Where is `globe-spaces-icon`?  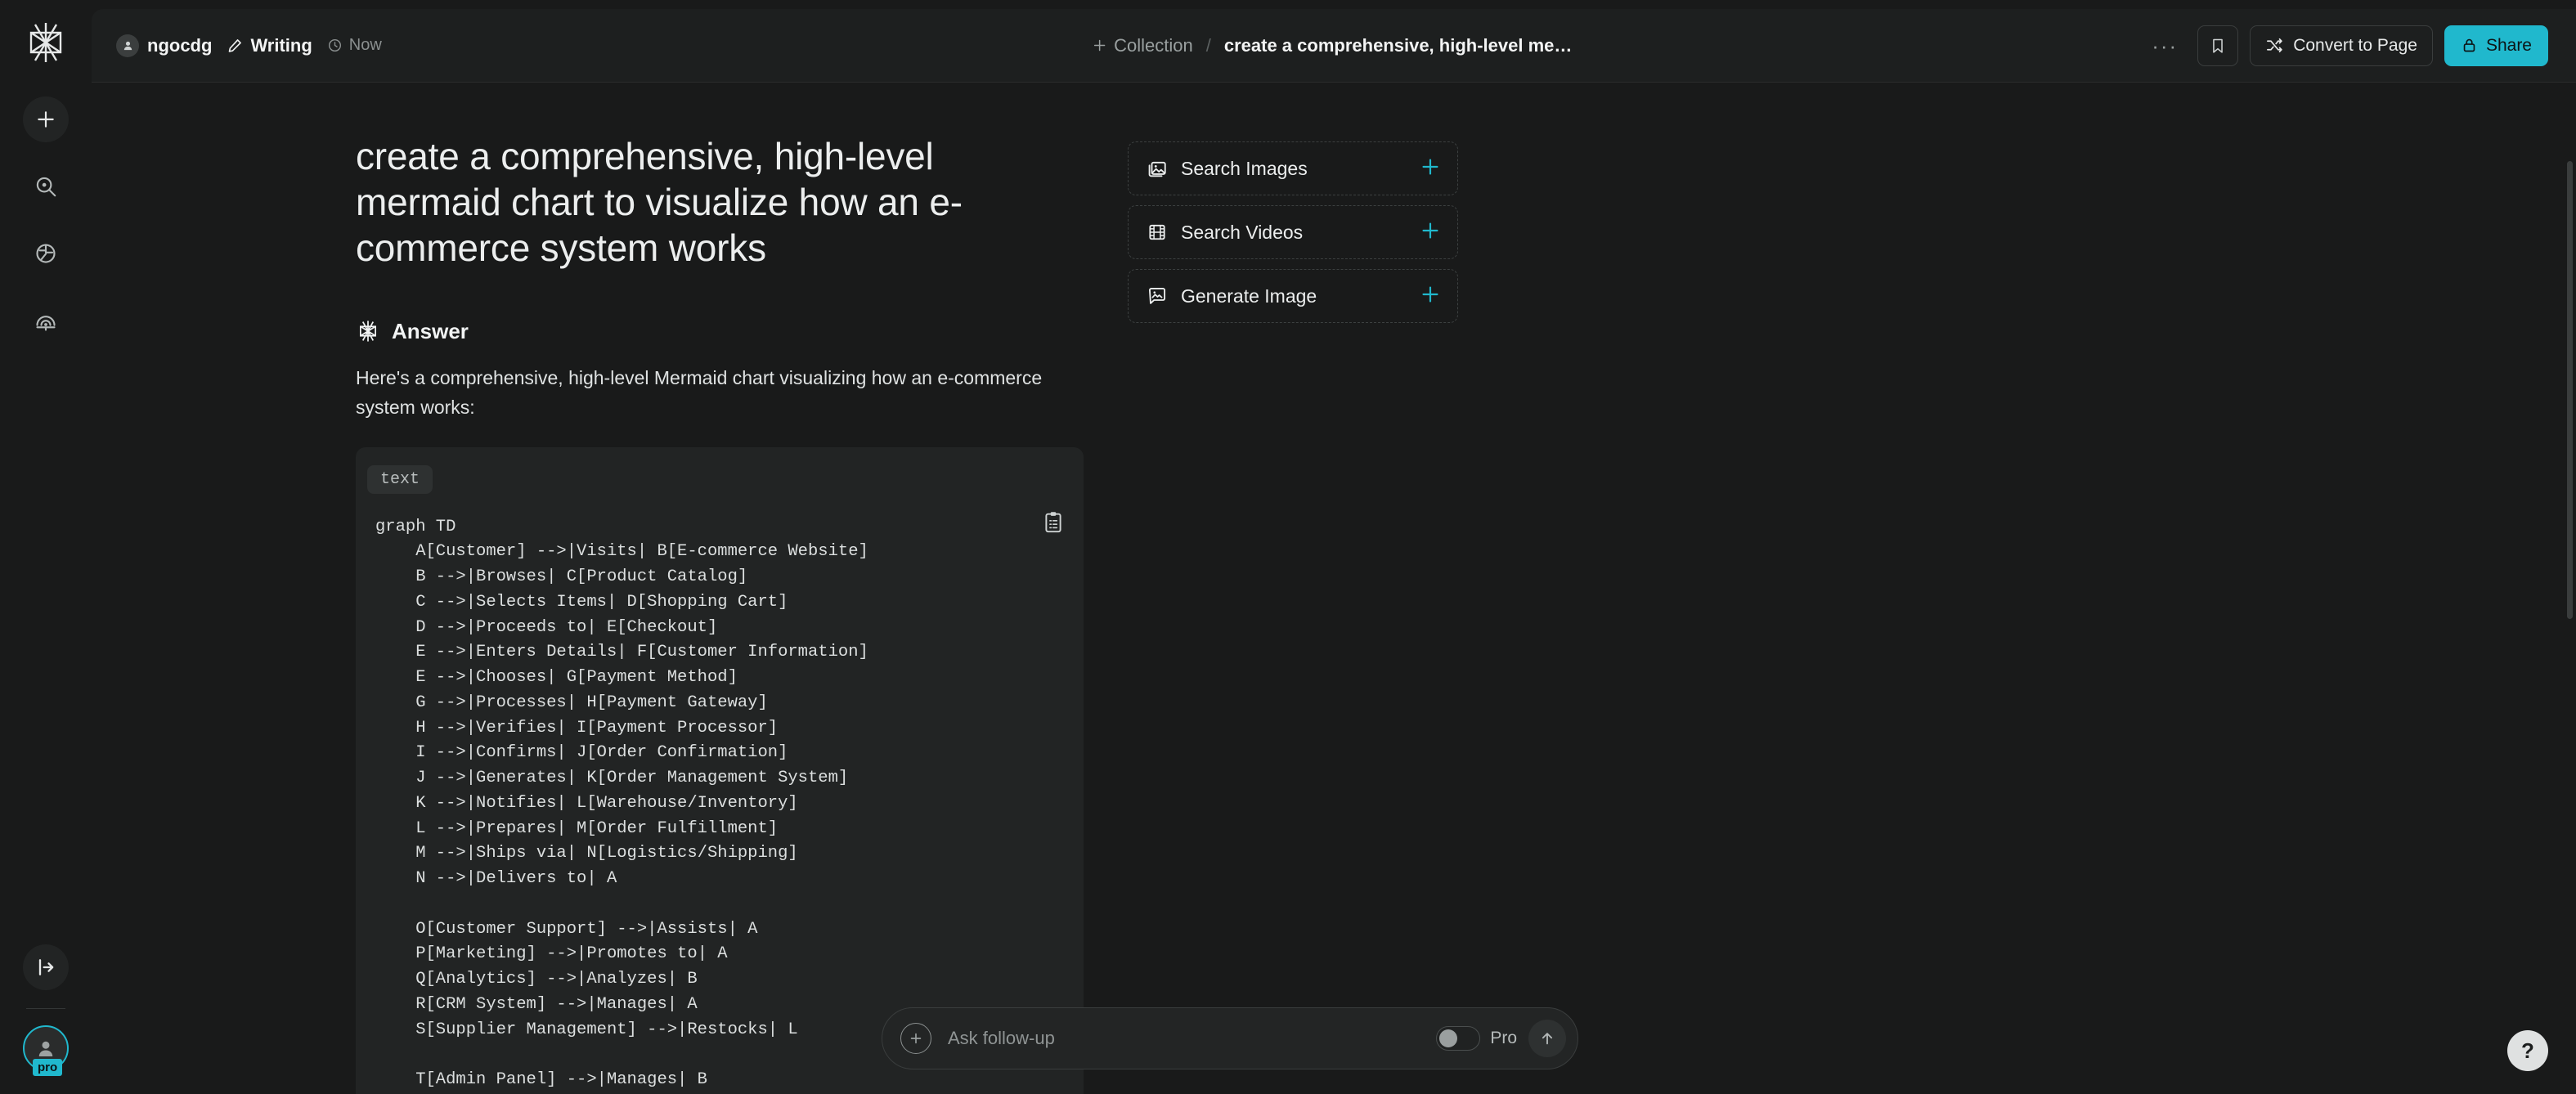 globe-spaces-icon is located at coordinates (46, 253).